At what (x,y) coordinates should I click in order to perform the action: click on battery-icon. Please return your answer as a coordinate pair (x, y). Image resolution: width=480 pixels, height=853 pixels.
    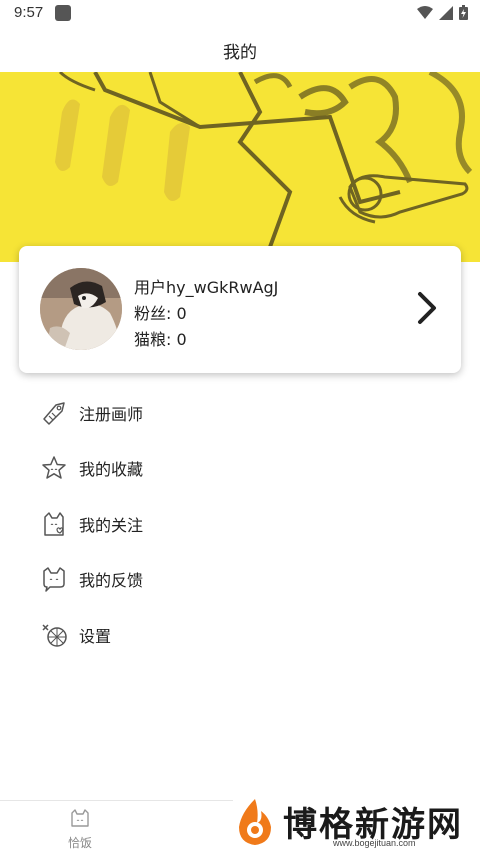
    Looking at the image, I should click on (463, 12).